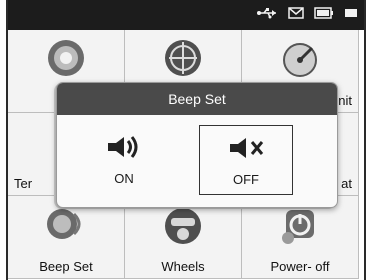  Describe the element at coordinates (197, 99) in the screenshot. I see `dialog-title: Beep Set` at that location.